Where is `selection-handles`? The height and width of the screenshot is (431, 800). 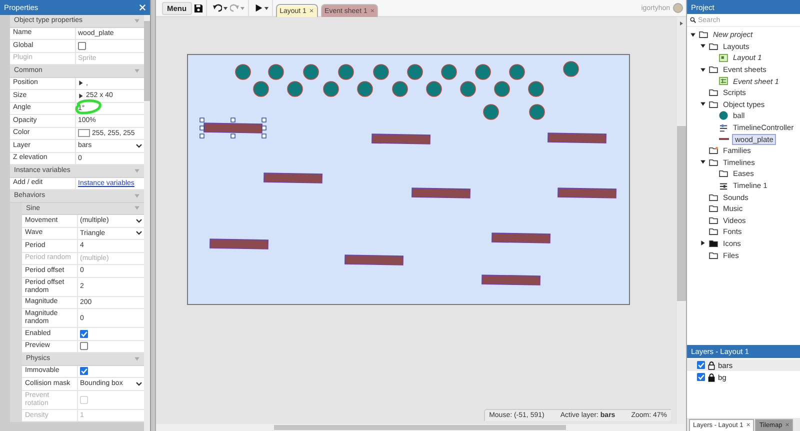 selection-handles is located at coordinates (233, 128).